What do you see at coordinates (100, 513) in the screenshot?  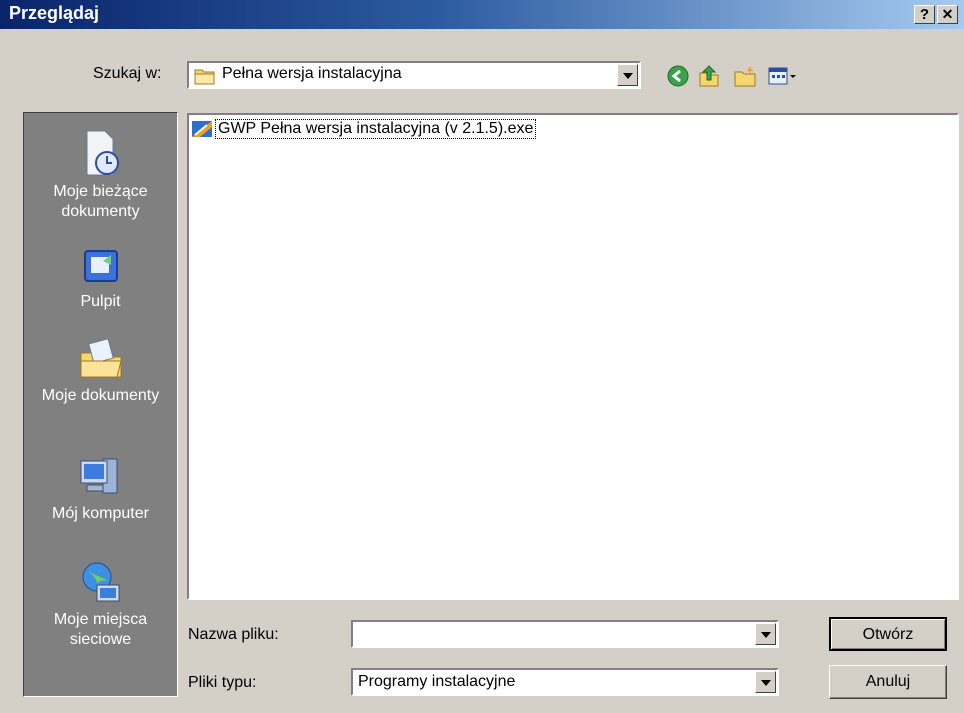 I see `place-label: Mój komputer` at bounding box center [100, 513].